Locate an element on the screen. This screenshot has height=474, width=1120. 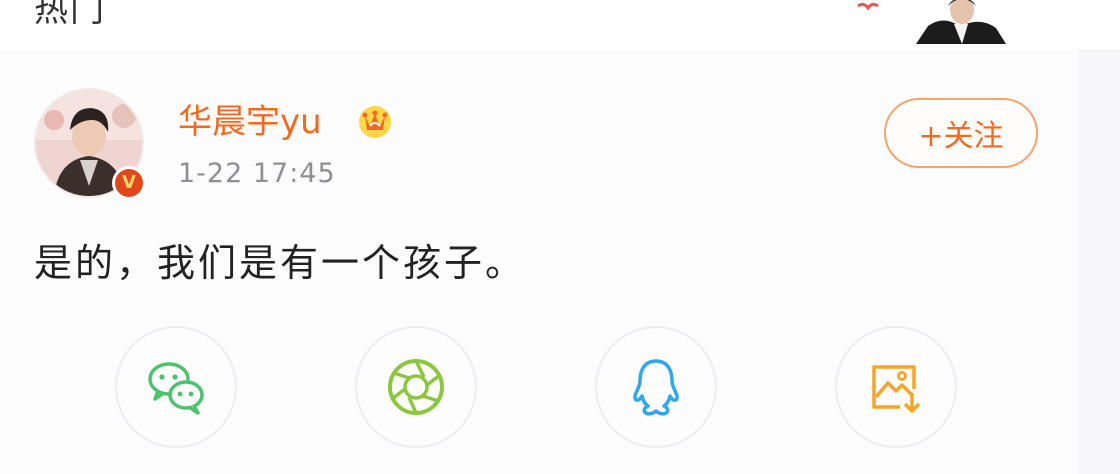
hot-tab: 热门 is located at coordinates (70, 15).